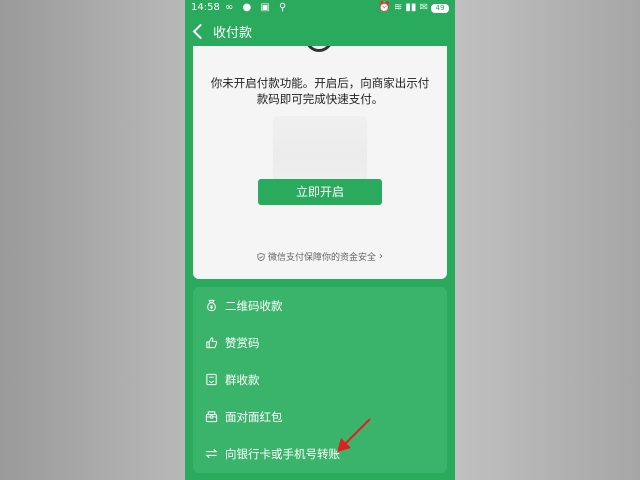 This screenshot has height=480, width=640. What do you see at coordinates (233, 33) in the screenshot?
I see `page-title: 收付款` at bounding box center [233, 33].